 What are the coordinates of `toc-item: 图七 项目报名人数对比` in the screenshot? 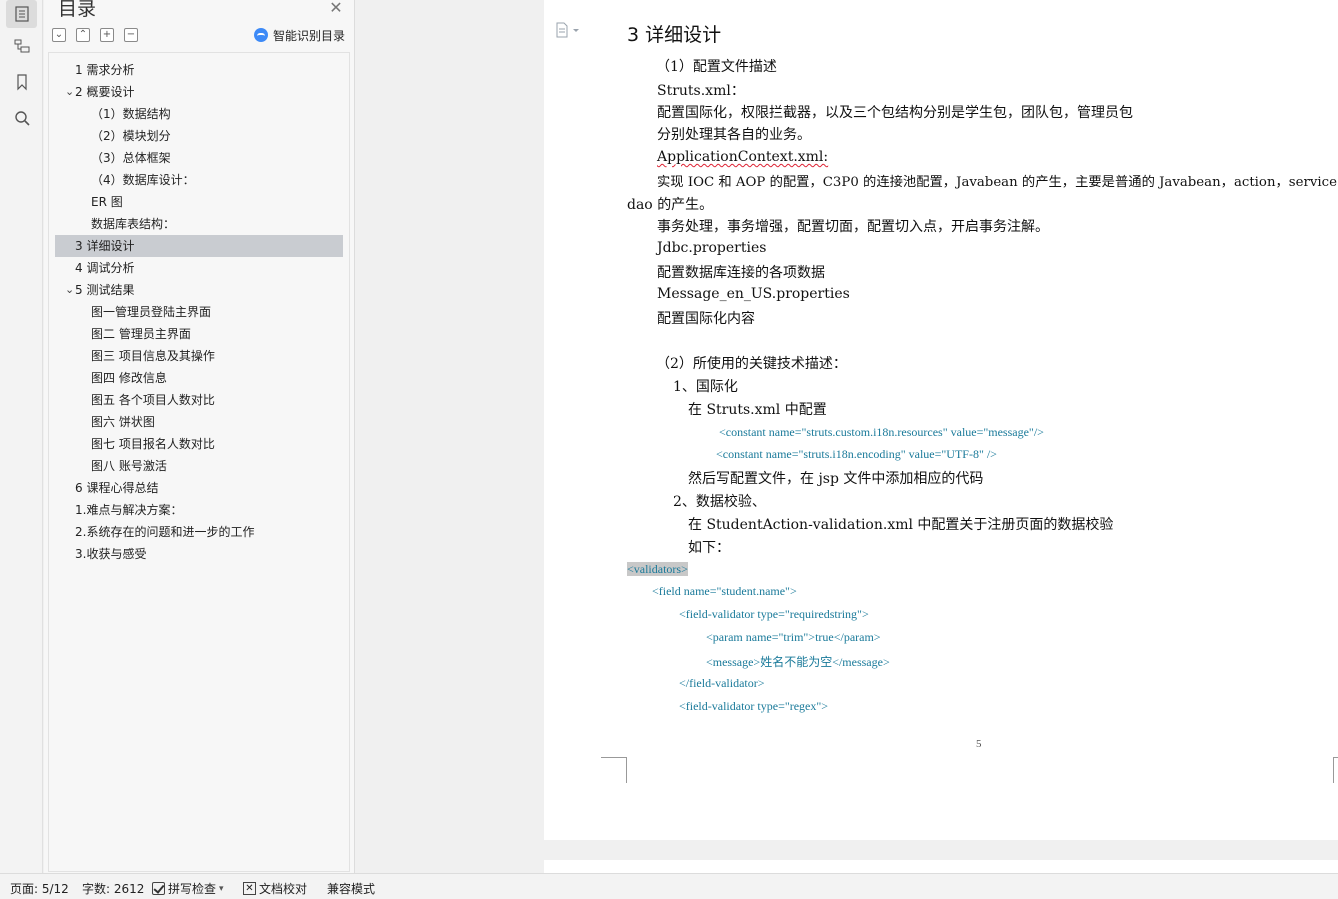 It's located at (199, 444).